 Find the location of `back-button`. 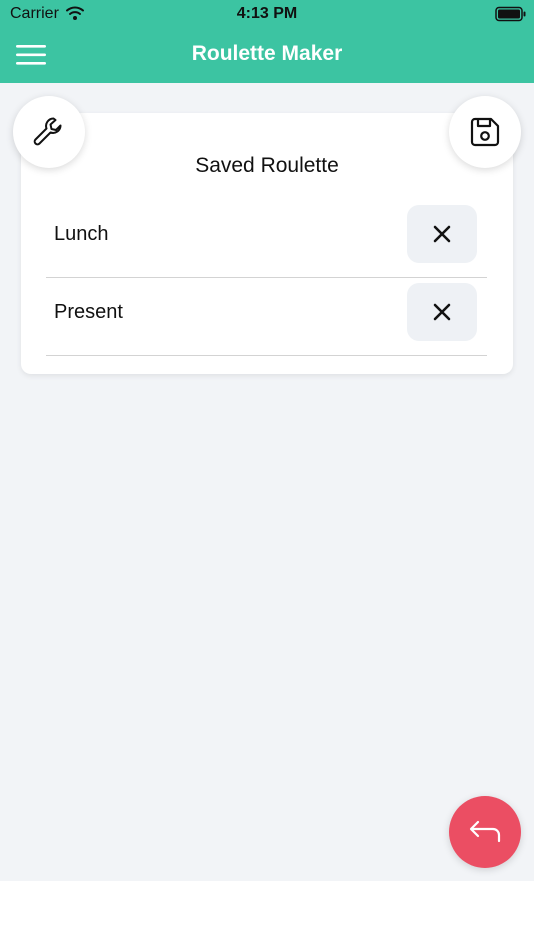

back-button is located at coordinates (485, 832).